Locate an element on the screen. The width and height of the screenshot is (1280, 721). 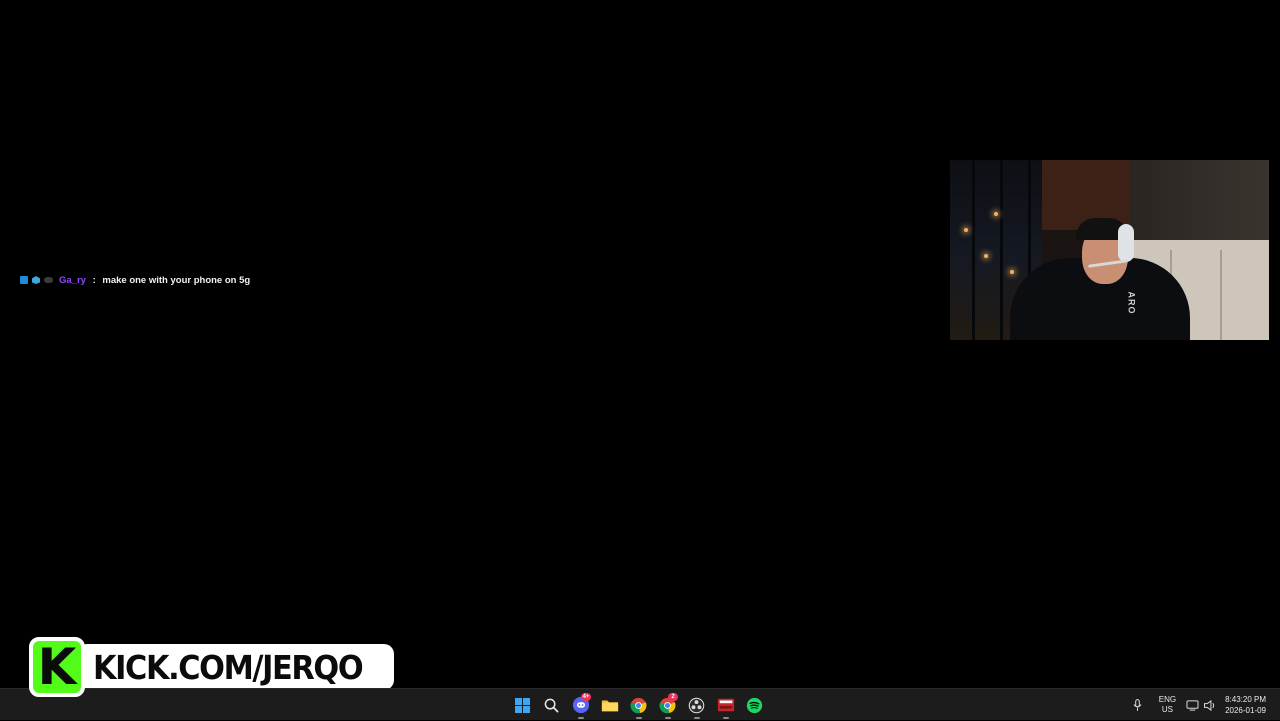
chat-username: Ga_ry is located at coordinates (72, 280).